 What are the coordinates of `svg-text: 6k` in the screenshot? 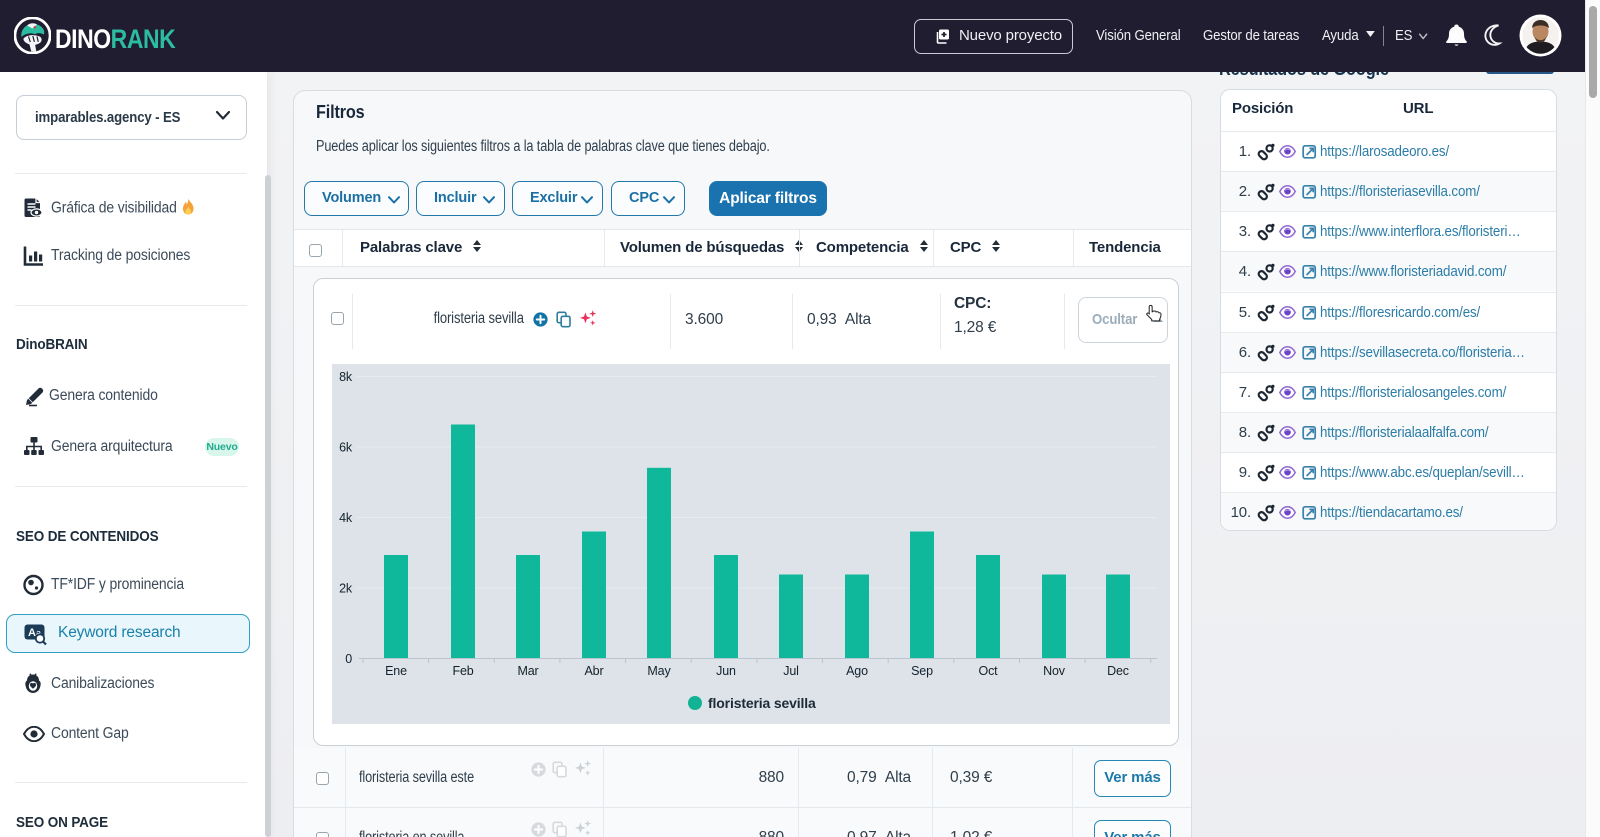 It's located at (346, 448).